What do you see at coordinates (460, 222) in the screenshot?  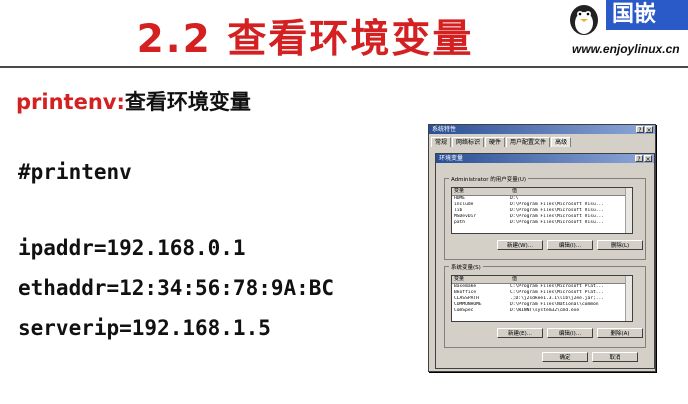 I see `var-name: path` at bounding box center [460, 222].